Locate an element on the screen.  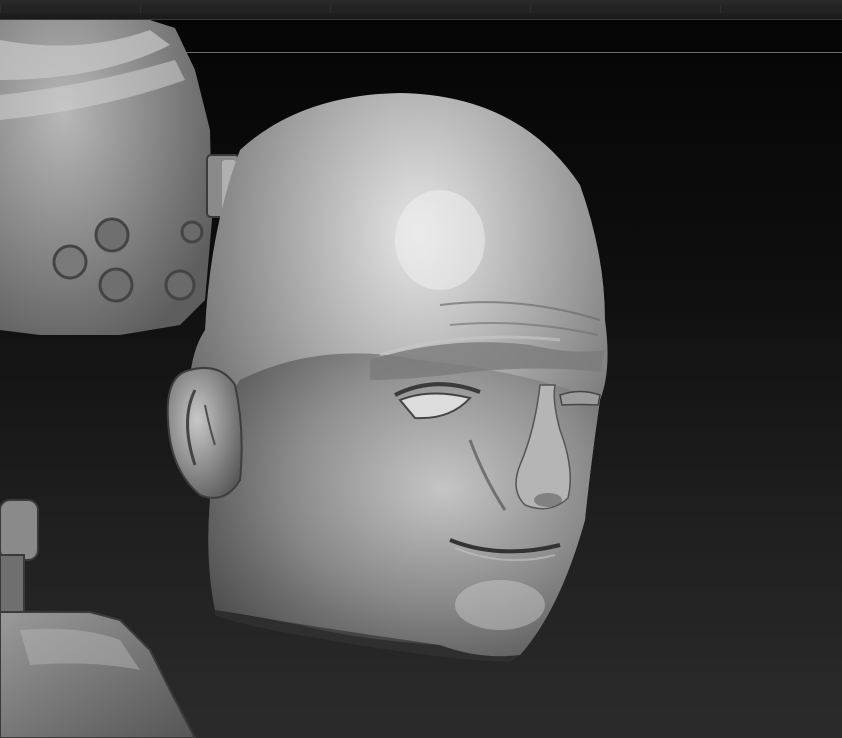
helmet-fragment is located at coordinates (120, 177).